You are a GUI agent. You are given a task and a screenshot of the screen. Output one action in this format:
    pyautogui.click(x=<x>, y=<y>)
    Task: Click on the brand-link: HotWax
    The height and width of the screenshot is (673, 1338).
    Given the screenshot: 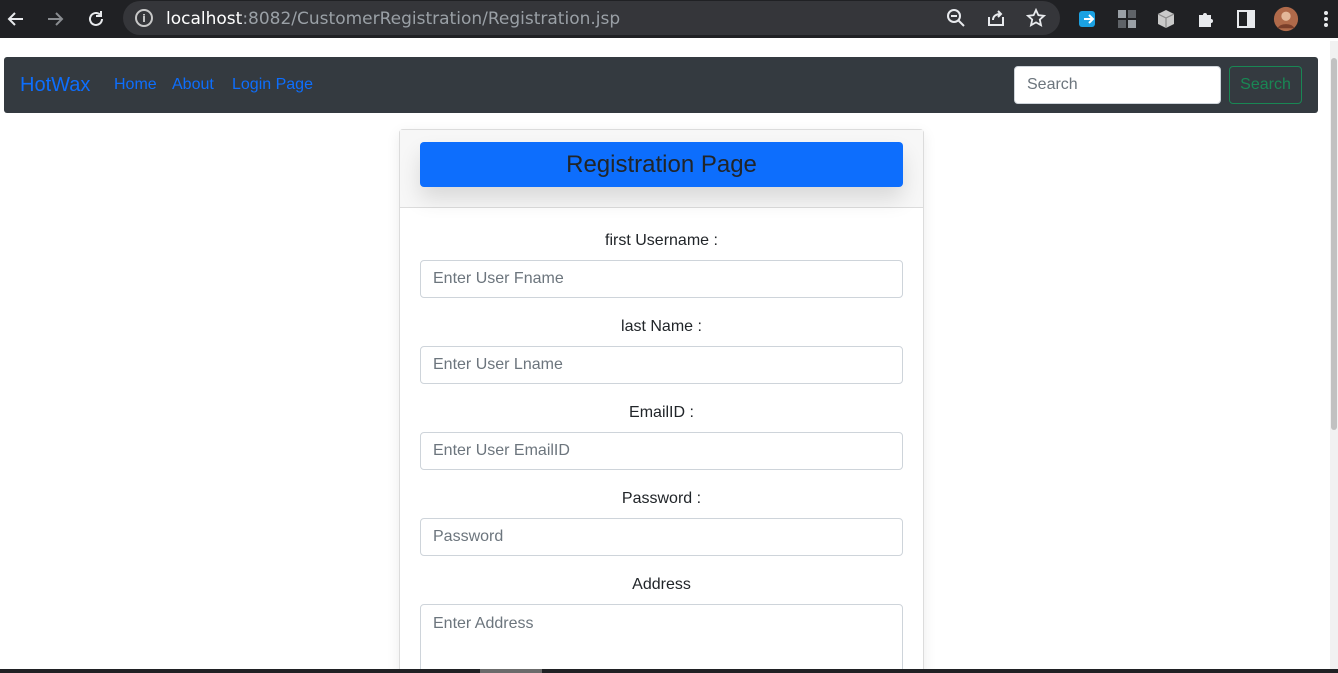 What is the action you would take?
    pyautogui.click(x=55, y=85)
    